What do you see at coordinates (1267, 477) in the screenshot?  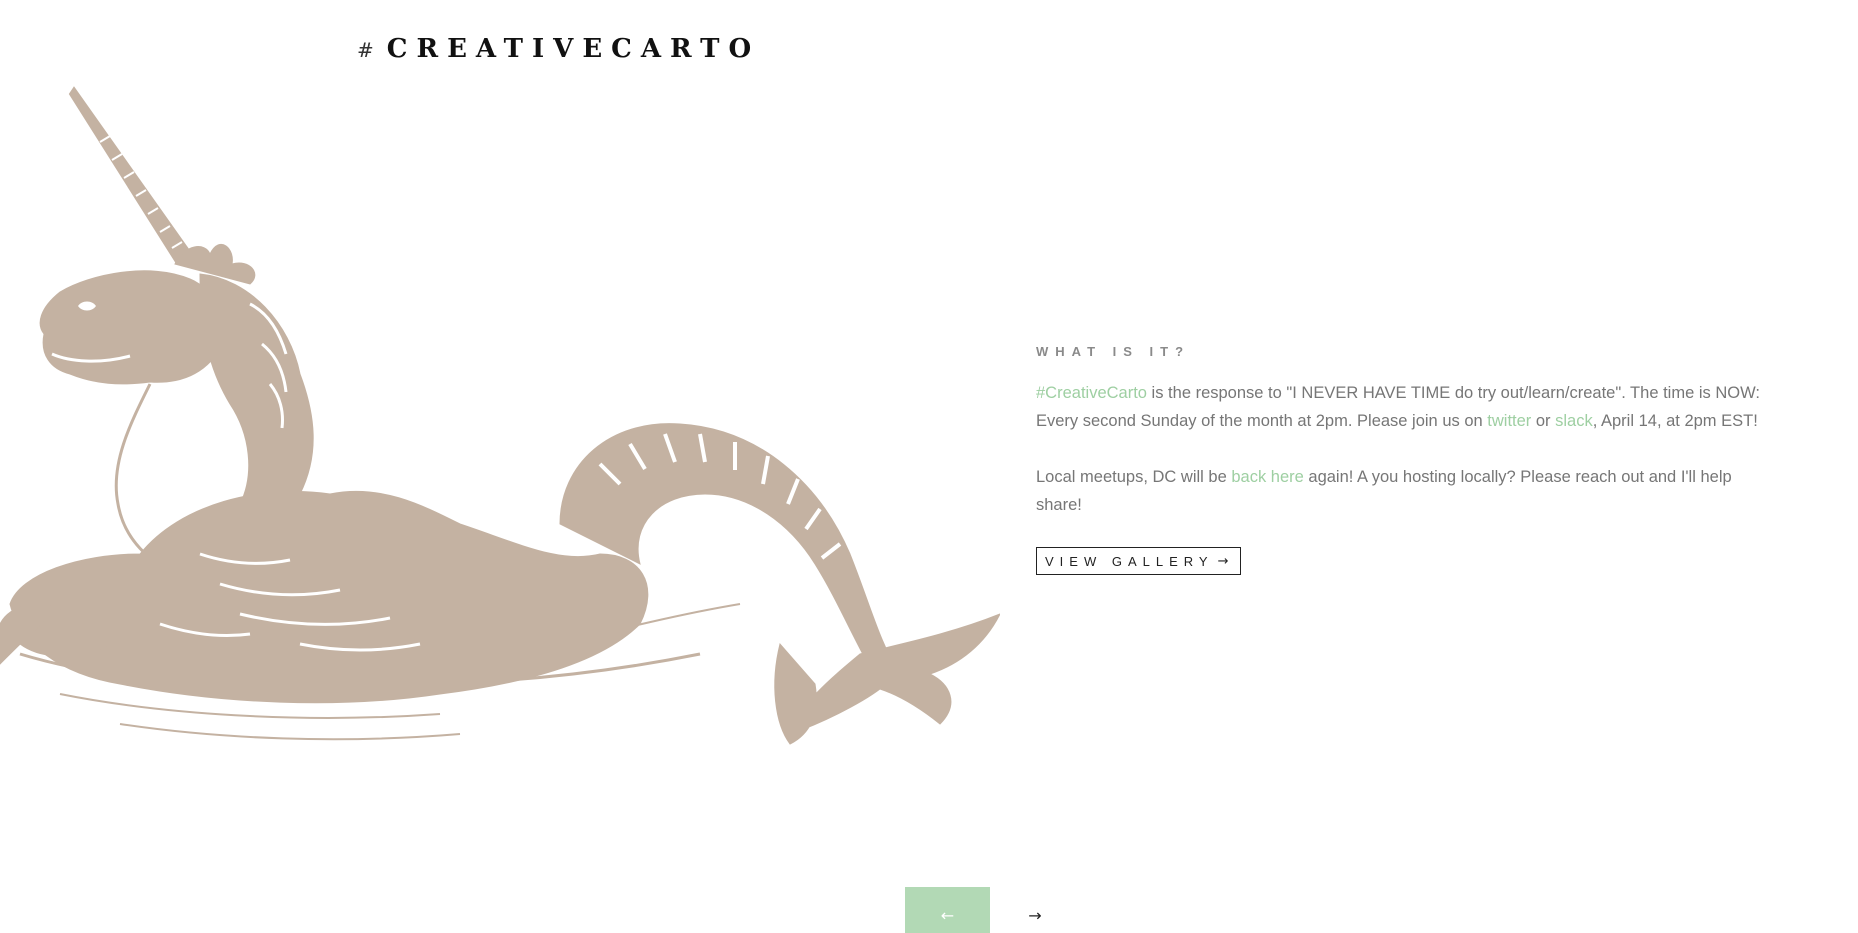 I see `back-here-link: back here` at bounding box center [1267, 477].